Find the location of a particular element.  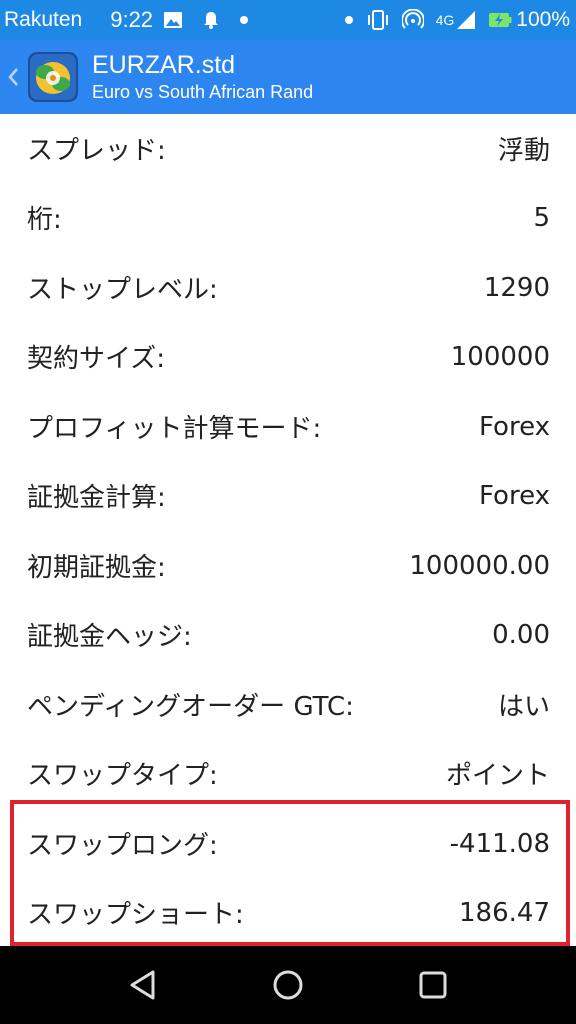

home-circle-icon is located at coordinates (288, 985).